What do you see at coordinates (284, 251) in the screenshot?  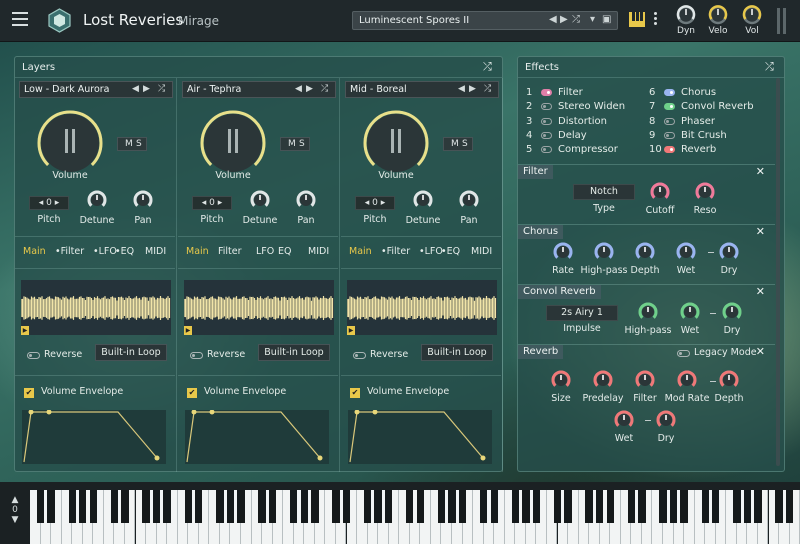 I see `layer-tab: EQ` at bounding box center [284, 251].